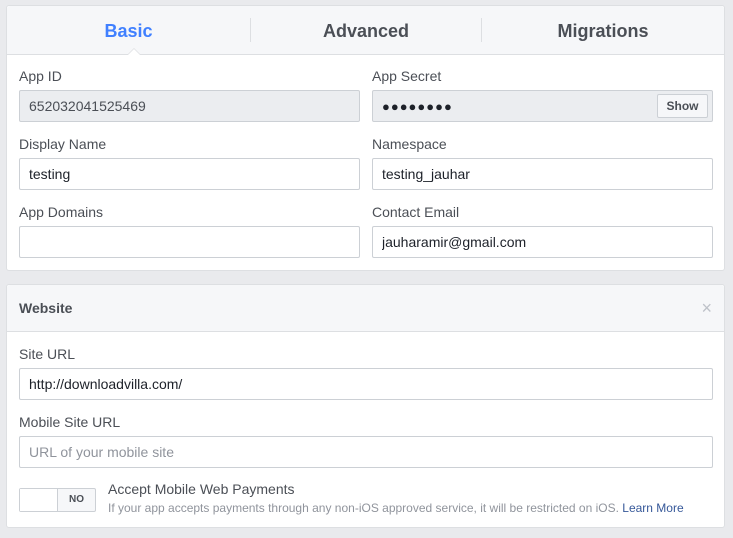 This screenshot has width=733, height=538. Describe the element at coordinates (39, 500) in the screenshot. I see `toggle-knob` at that location.